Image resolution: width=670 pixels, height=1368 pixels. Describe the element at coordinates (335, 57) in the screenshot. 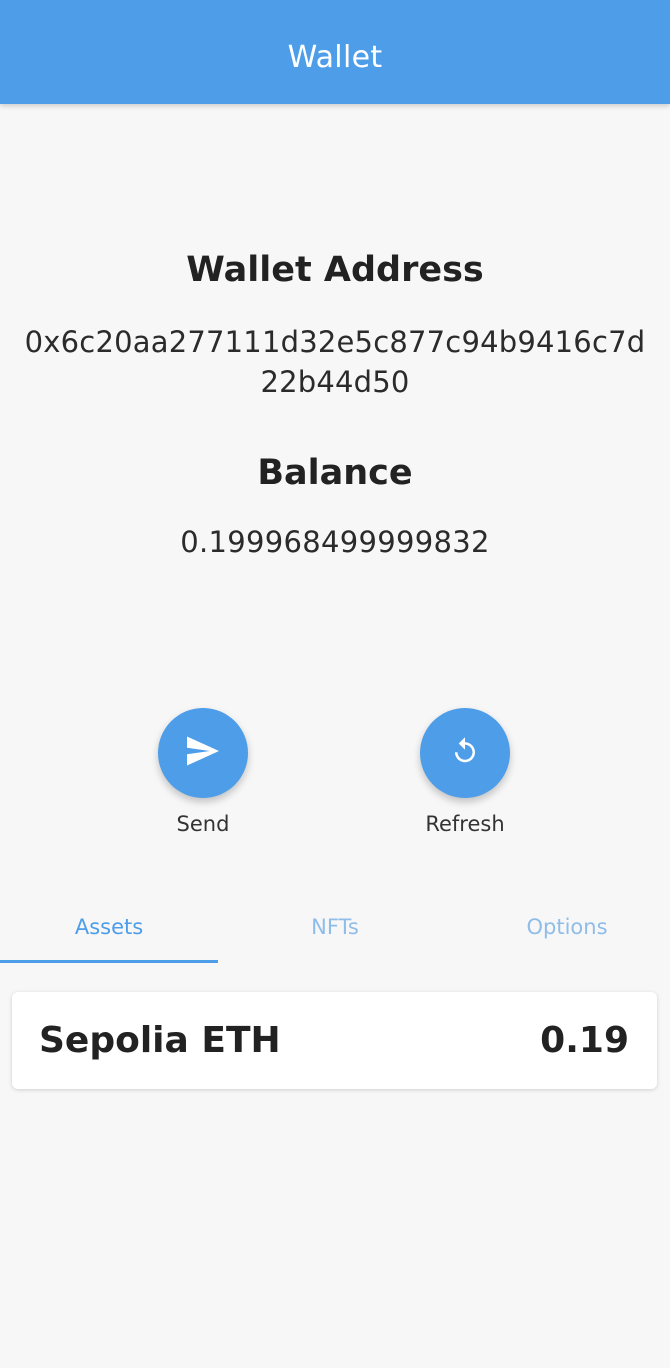

I see `app-bar-title: Wallet` at that location.